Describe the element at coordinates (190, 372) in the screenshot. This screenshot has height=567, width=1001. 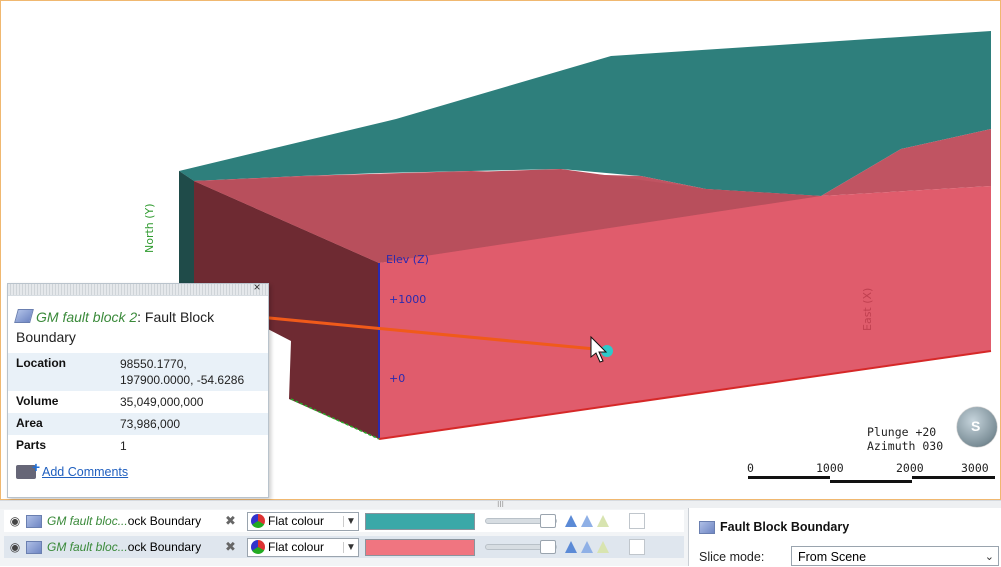
I see `property-value: 98550.1770, 197900.0000, -54.6286` at that location.